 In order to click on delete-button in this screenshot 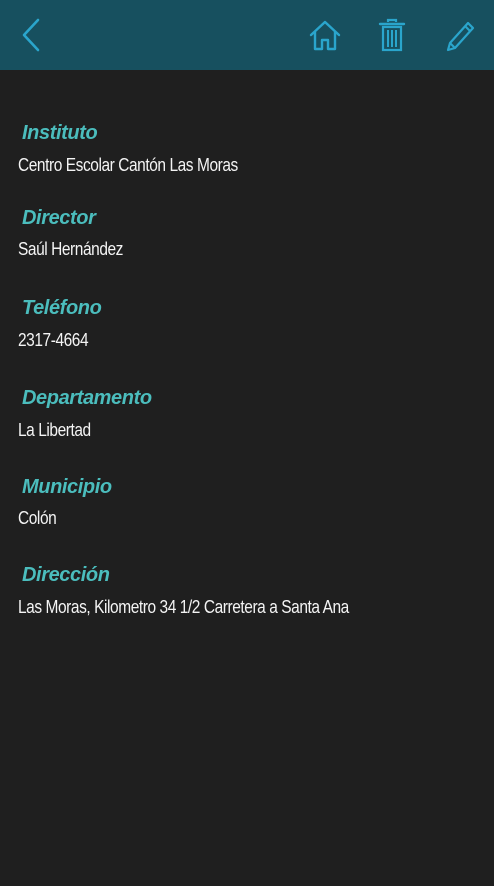, I will do `click(392, 35)`.